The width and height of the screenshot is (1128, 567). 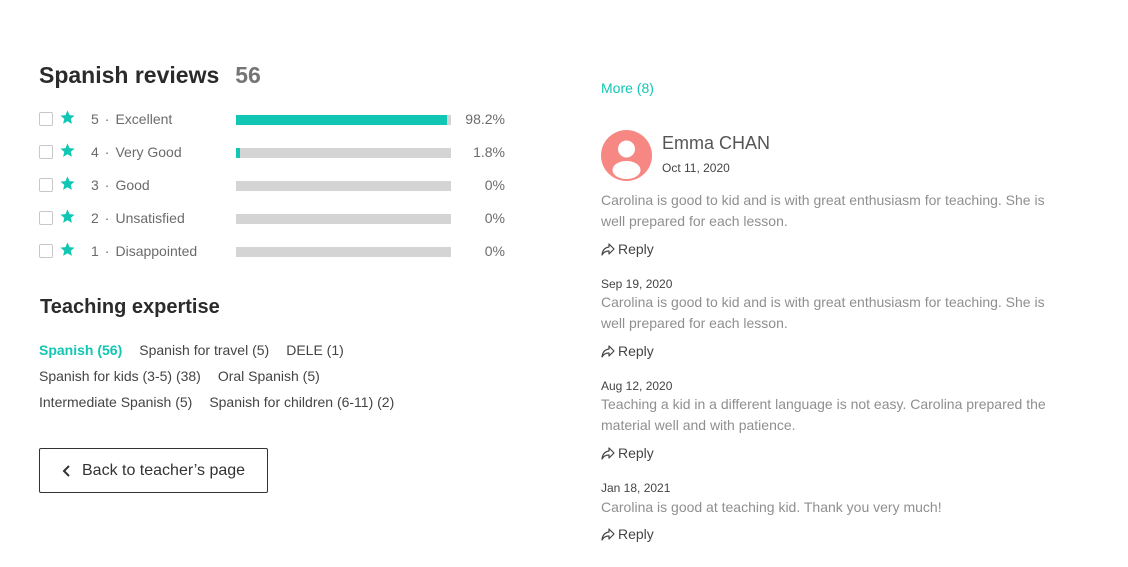 What do you see at coordinates (248, 75) in the screenshot?
I see `reviews-count: 56` at bounding box center [248, 75].